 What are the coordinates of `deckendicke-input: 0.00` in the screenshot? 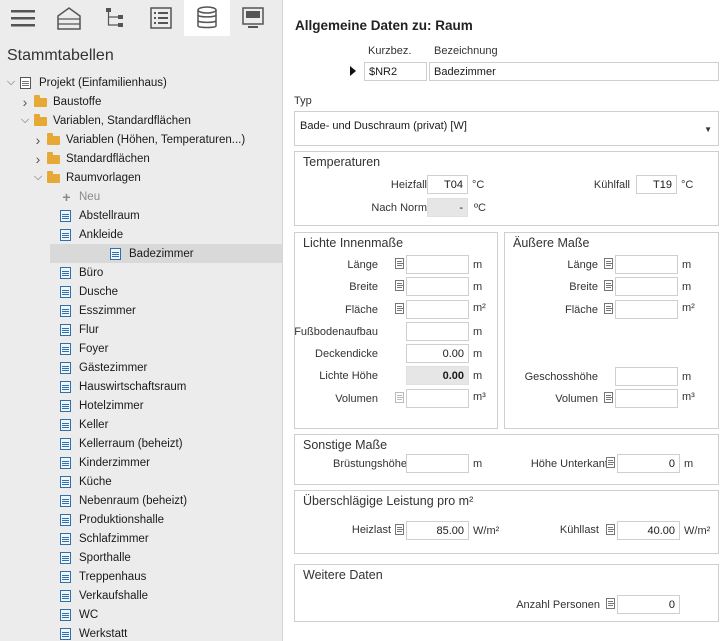 It's located at (437, 353).